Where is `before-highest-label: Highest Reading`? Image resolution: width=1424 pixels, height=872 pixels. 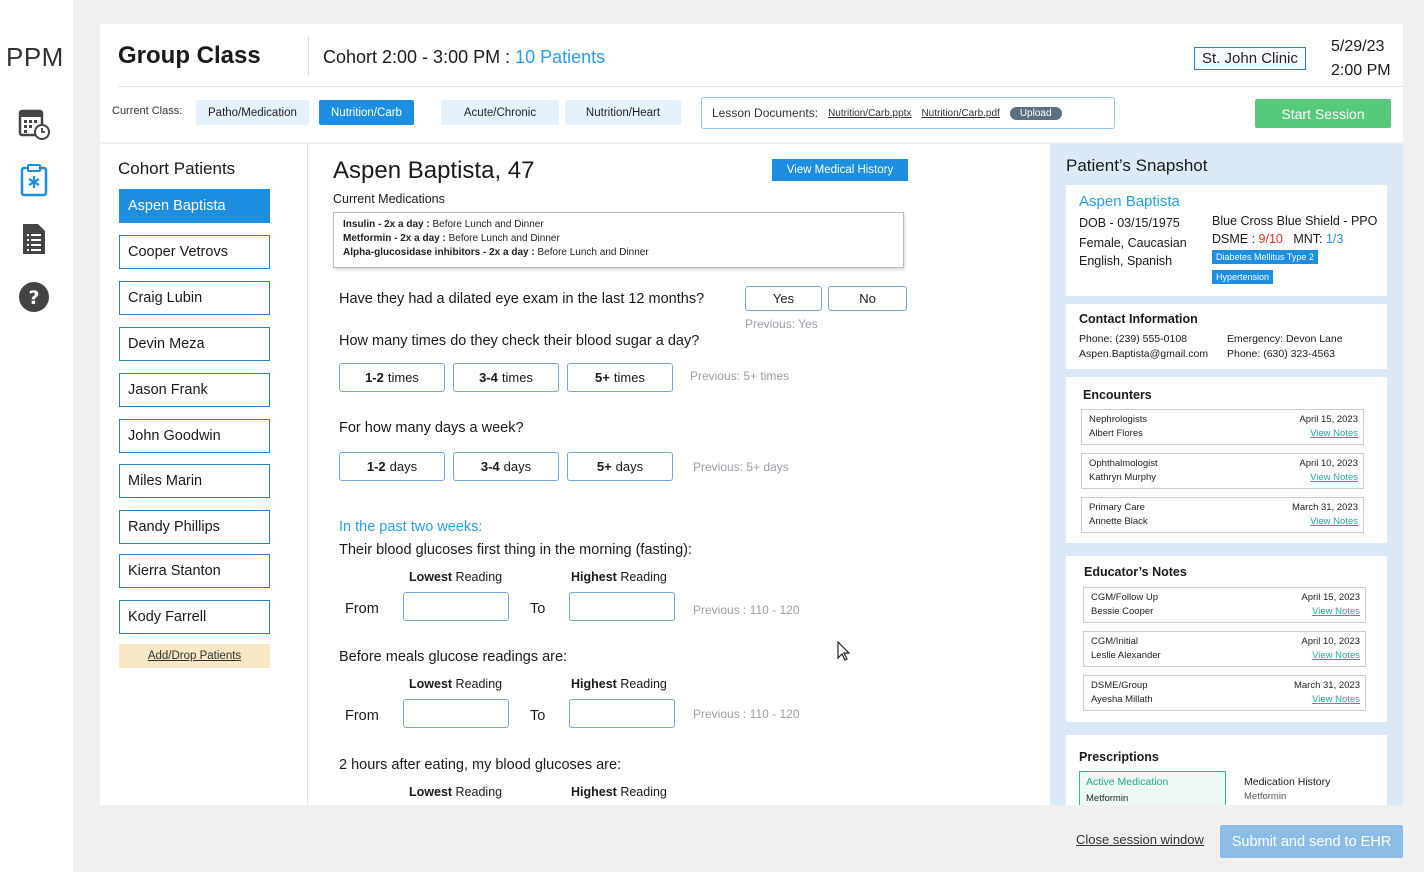
before-highest-label: Highest Reading is located at coordinates (619, 684).